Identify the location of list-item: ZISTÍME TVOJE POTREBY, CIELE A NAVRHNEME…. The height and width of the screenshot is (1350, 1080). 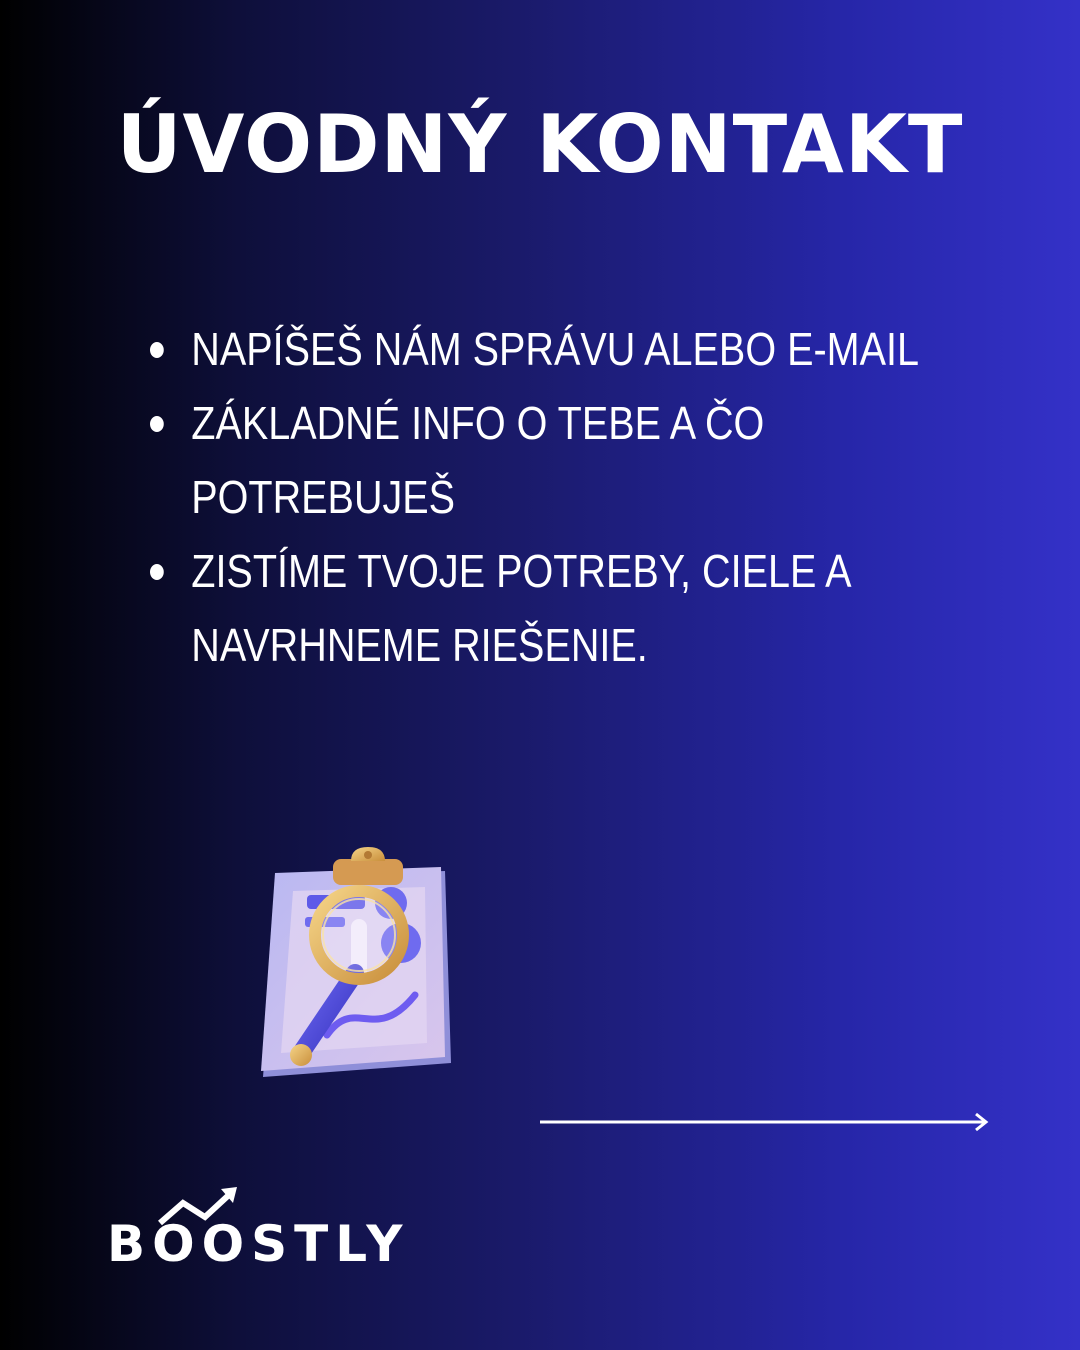
(549, 608).